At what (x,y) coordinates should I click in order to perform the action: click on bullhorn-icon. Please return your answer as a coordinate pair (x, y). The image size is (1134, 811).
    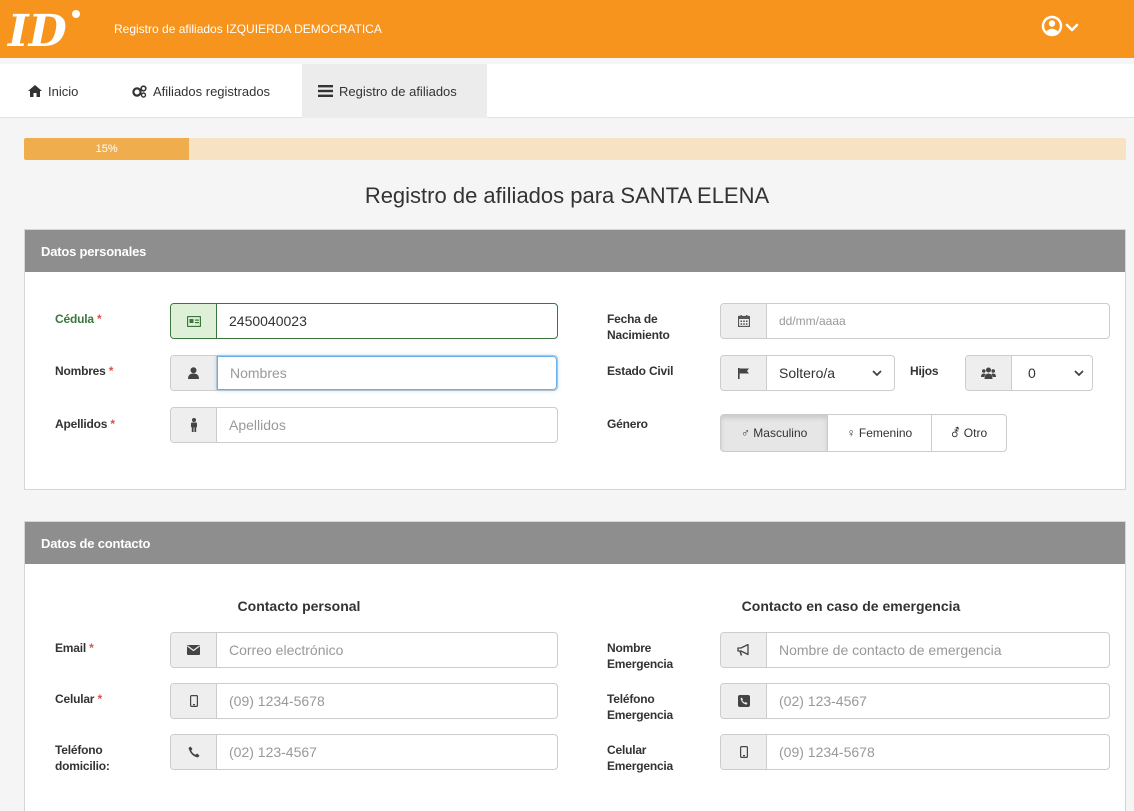
    Looking at the image, I should click on (744, 650).